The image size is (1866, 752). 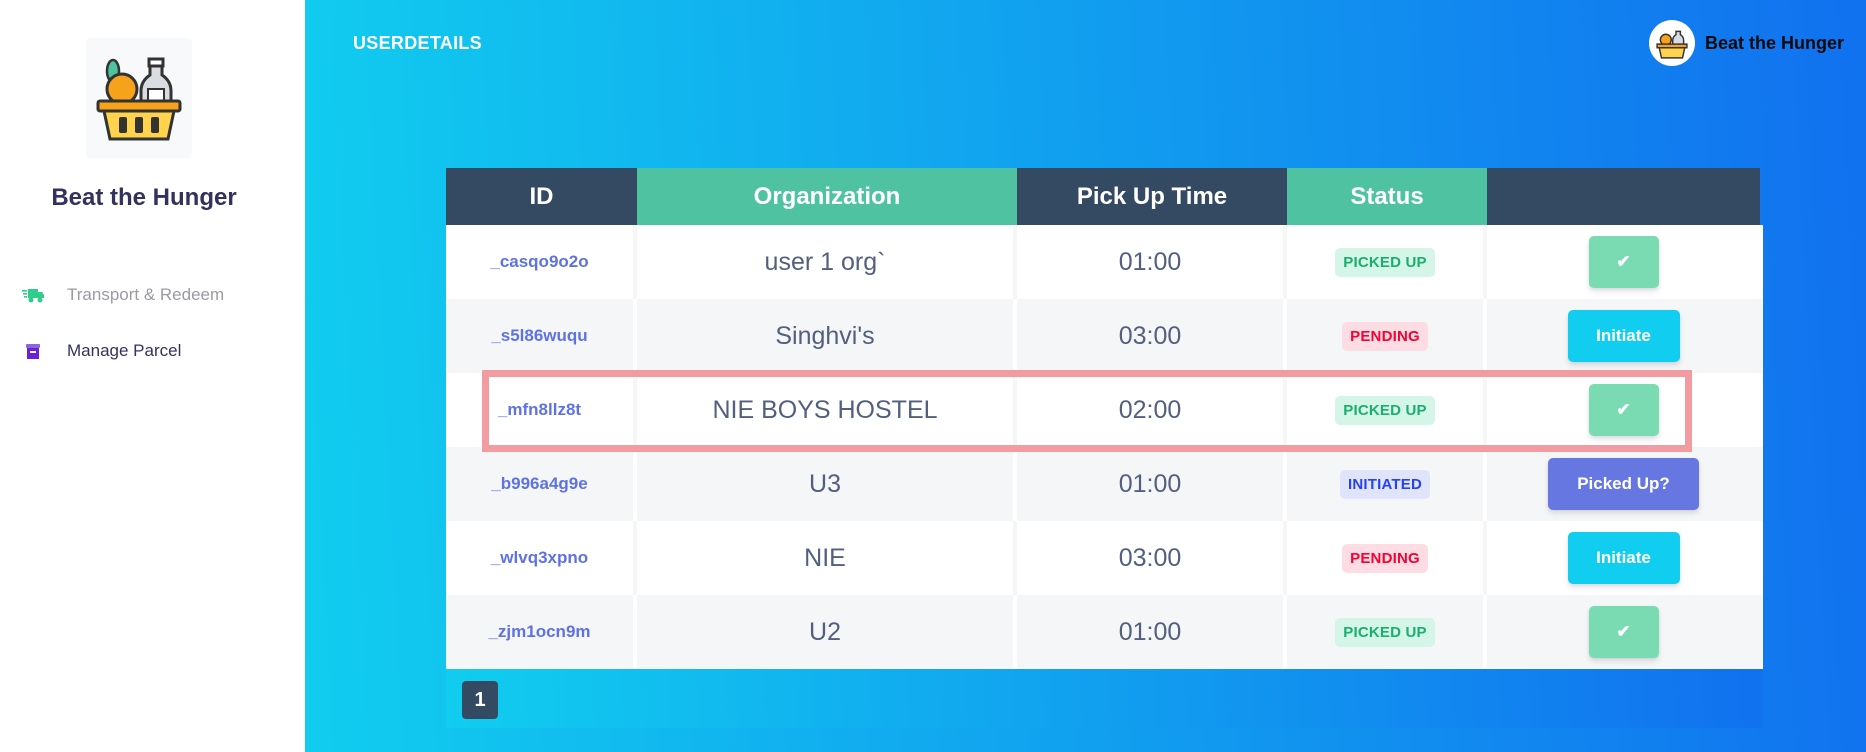 What do you see at coordinates (539, 558) in the screenshot?
I see `row-id-link: _wlvq3xpno` at bounding box center [539, 558].